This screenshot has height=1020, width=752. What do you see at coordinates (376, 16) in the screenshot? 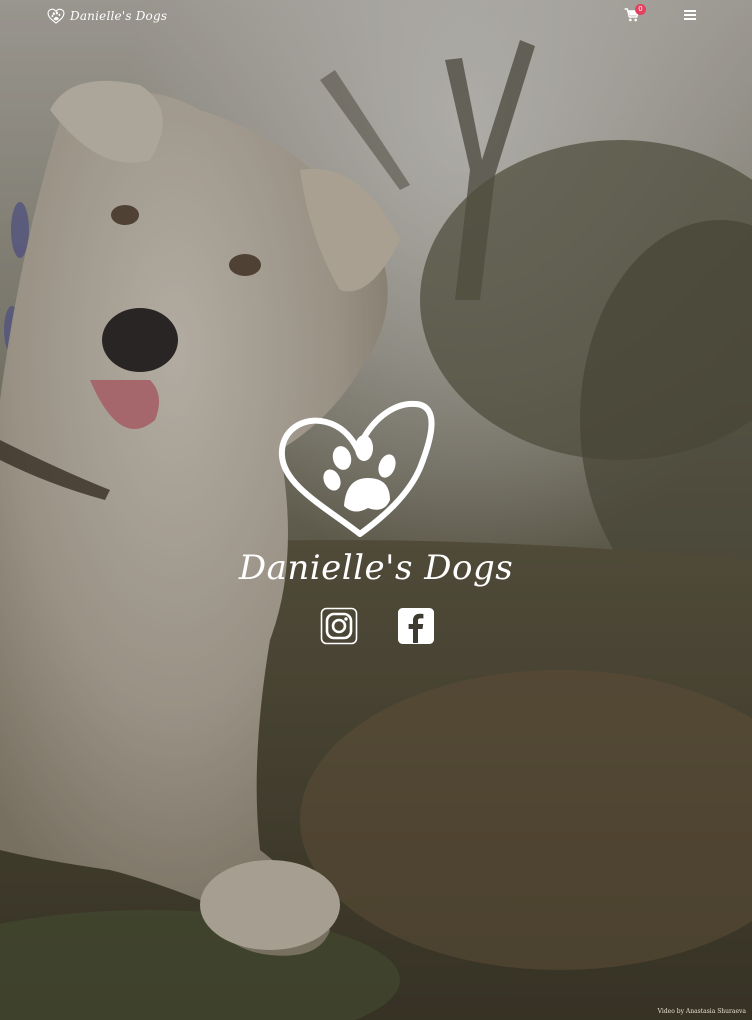
I see `site-header: Danielle's Dogs 0` at bounding box center [376, 16].